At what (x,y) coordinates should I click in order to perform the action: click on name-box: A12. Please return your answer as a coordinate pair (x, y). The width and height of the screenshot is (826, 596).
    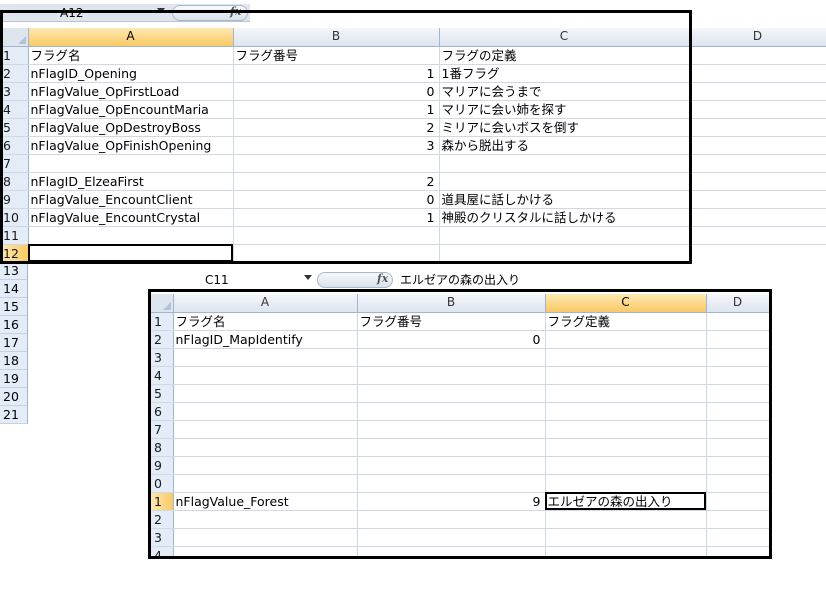
    Looking at the image, I should click on (105, 13).